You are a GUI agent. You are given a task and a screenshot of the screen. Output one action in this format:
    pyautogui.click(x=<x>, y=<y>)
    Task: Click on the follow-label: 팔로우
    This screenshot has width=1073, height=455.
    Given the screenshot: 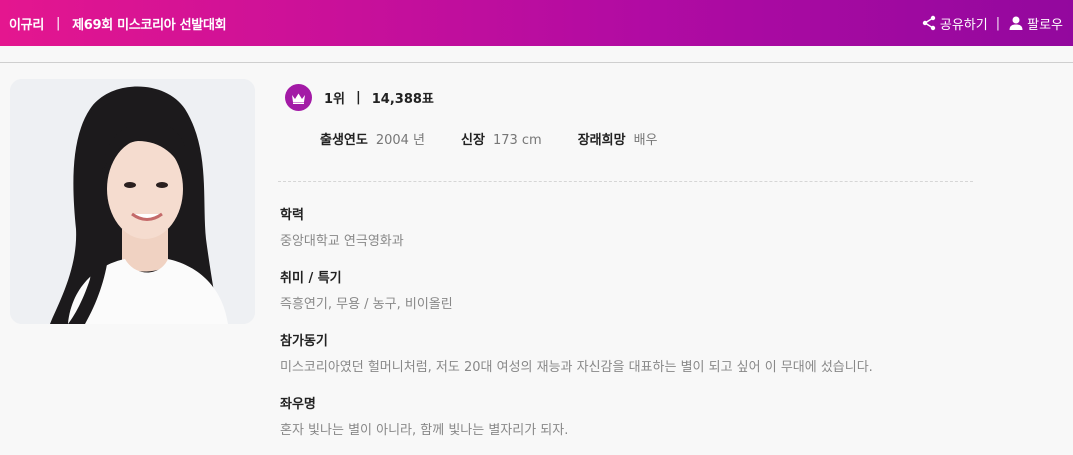 What is the action you would take?
    pyautogui.click(x=1045, y=25)
    